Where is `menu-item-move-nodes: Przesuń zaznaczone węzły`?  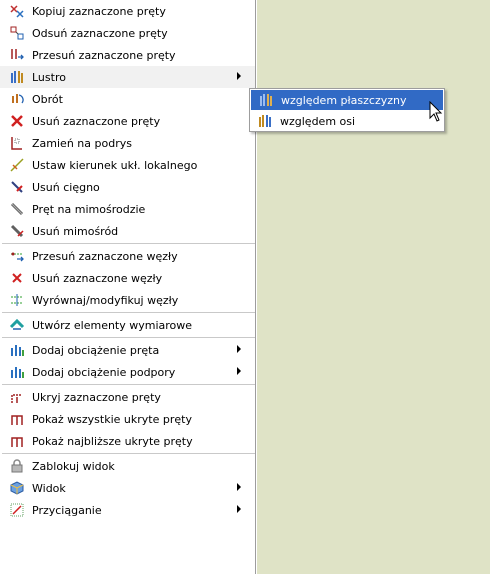 menu-item-move-nodes: Przesuń zaznaczone węzły is located at coordinates (127, 256).